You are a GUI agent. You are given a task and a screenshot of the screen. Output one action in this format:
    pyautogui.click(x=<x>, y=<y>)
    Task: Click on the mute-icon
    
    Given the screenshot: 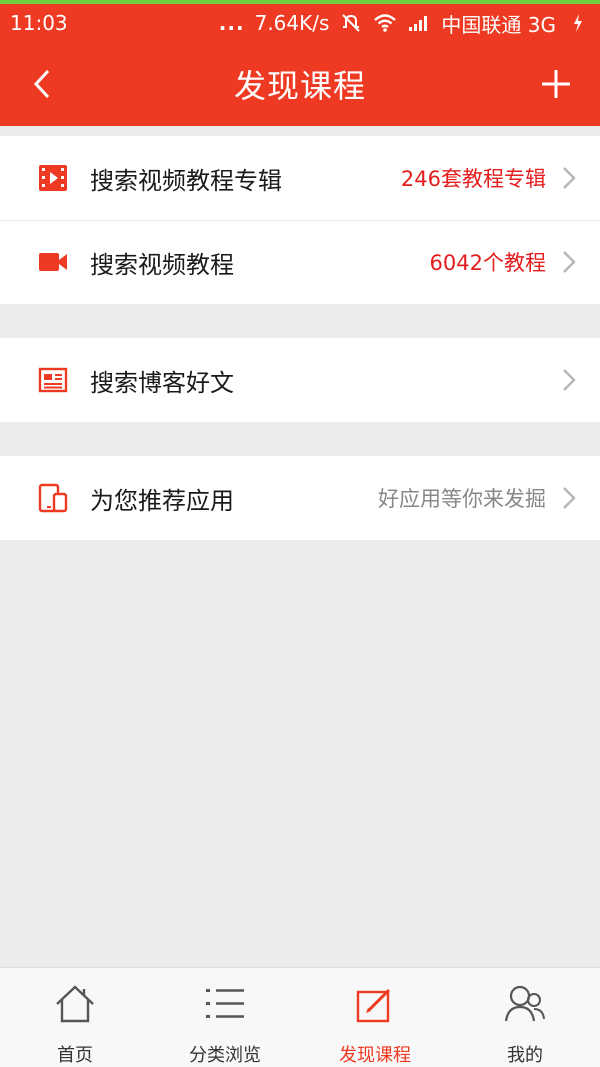 What is the action you would take?
    pyautogui.click(x=351, y=23)
    